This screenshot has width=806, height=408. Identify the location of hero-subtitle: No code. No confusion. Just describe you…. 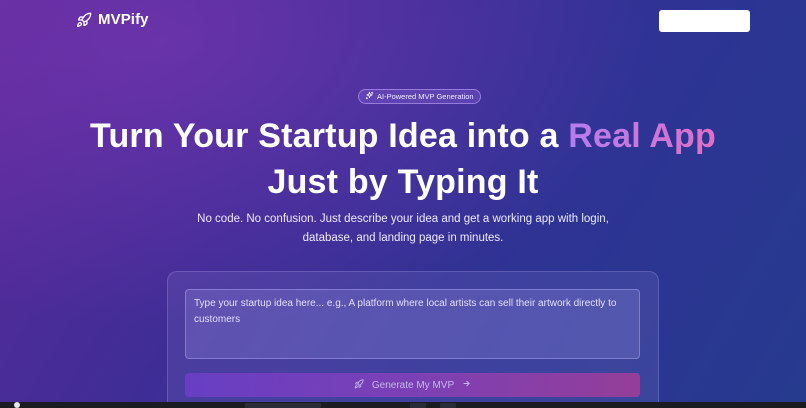
(403, 229).